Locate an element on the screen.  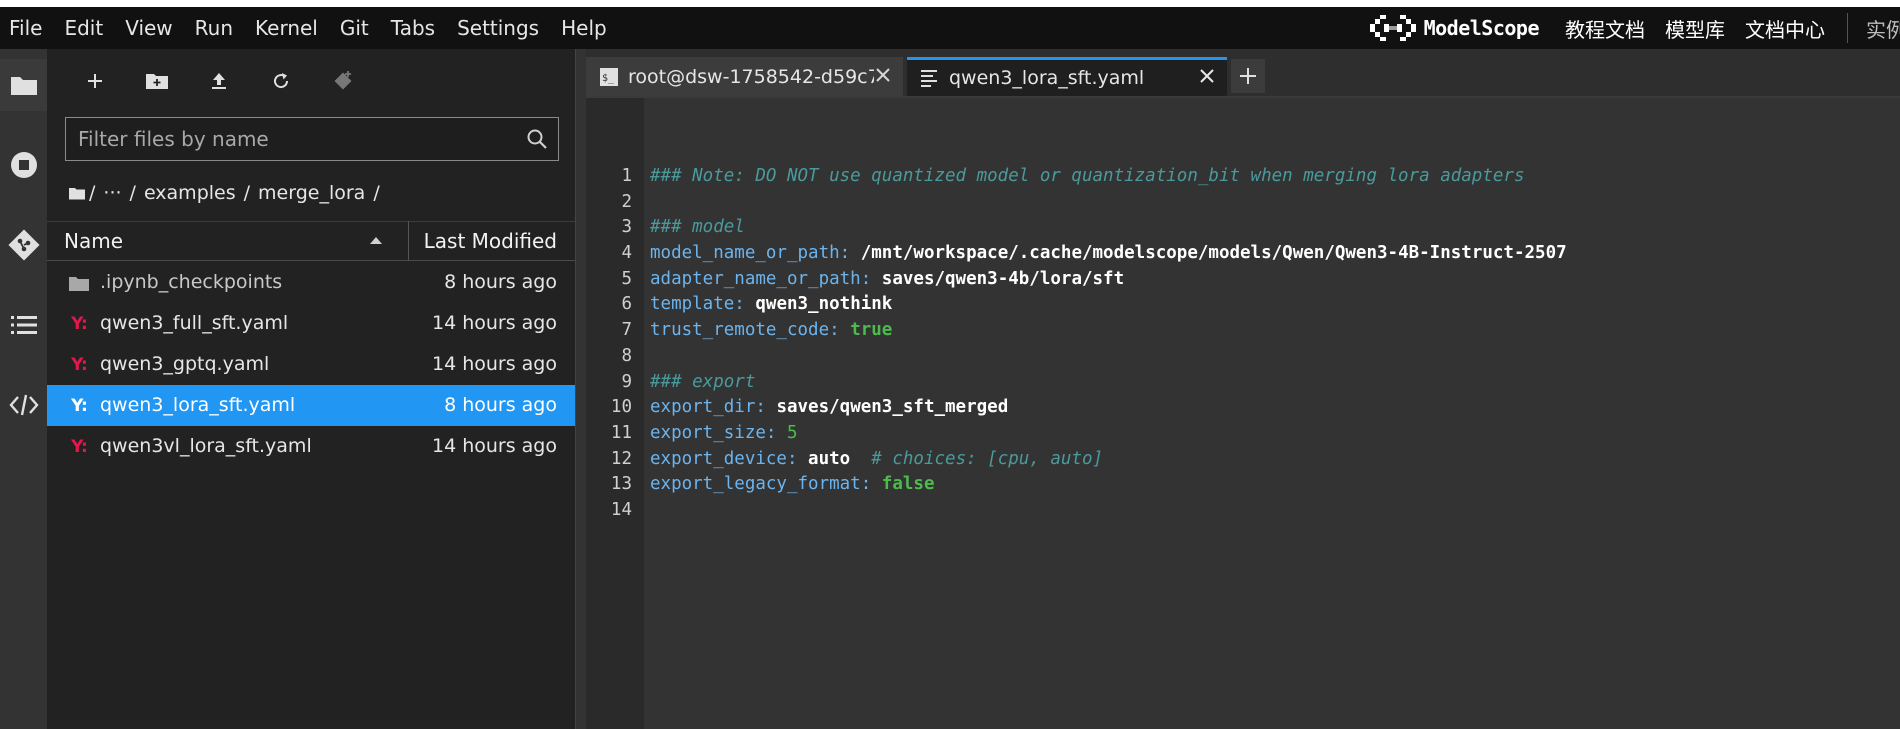
code-text: export_size: 5 is located at coordinates (724, 434).